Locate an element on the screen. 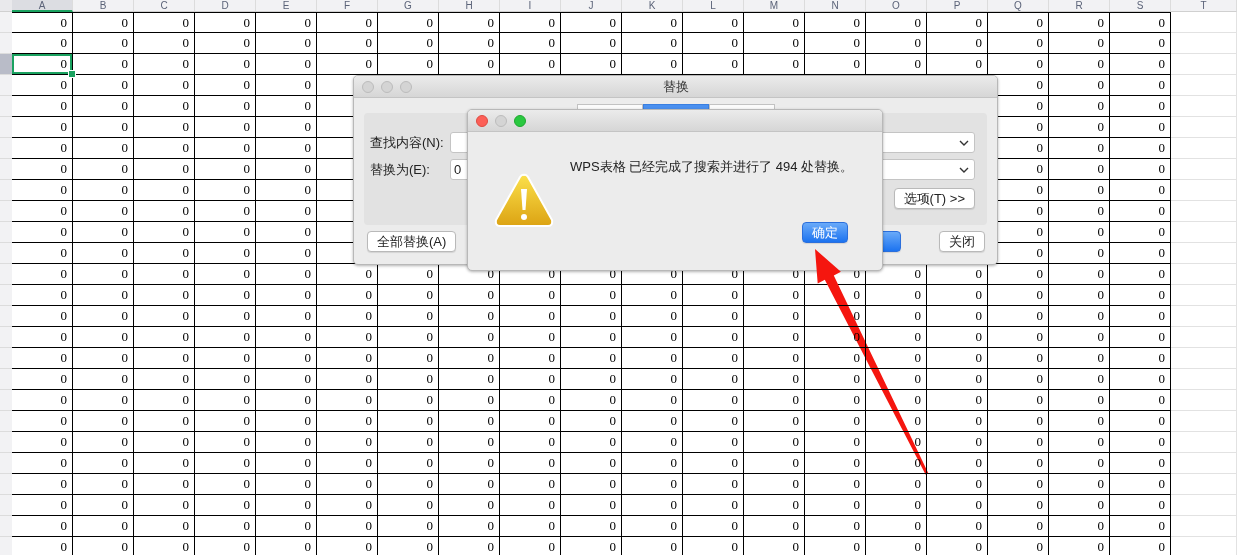 The width and height of the screenshot is (1237, 555). column-header: J is located at coordinates (591, 6).